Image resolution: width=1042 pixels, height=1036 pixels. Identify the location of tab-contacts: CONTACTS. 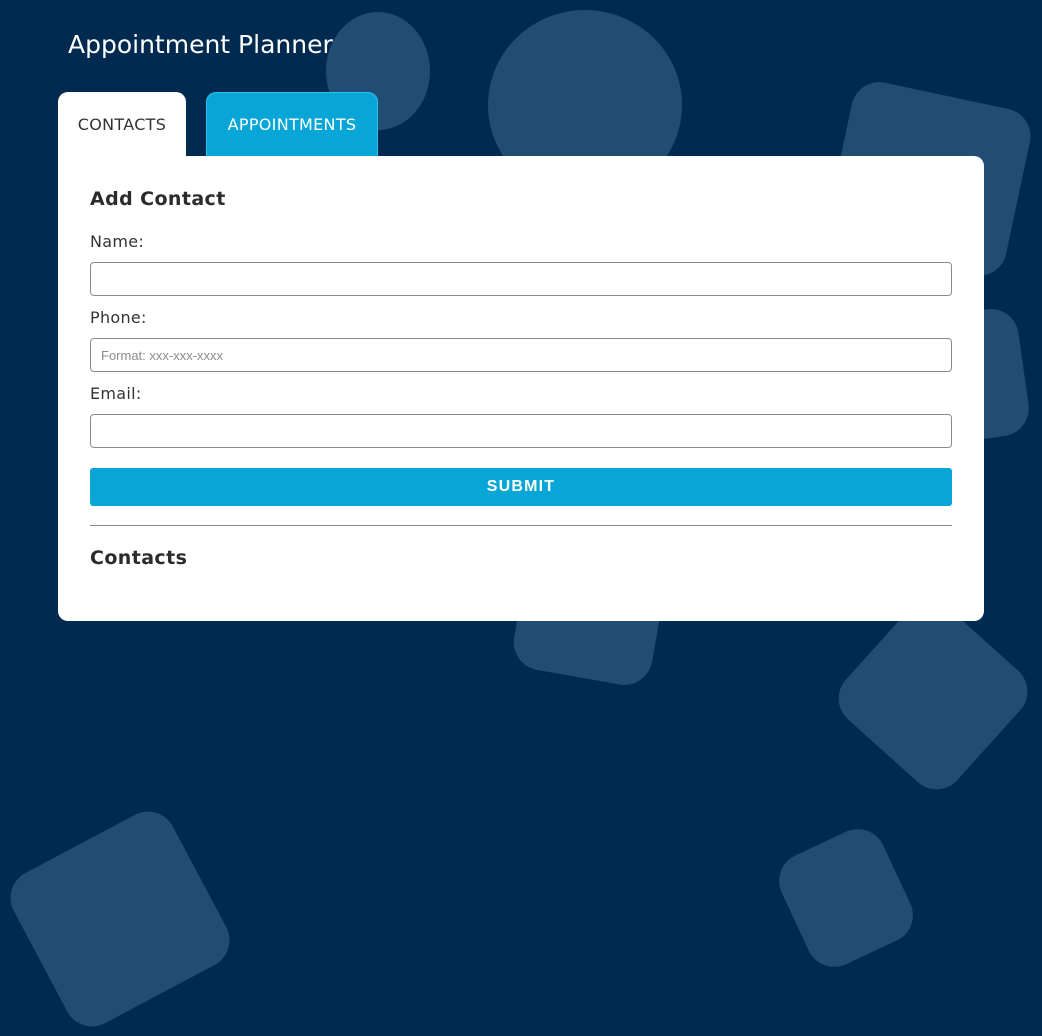
(122, 124).